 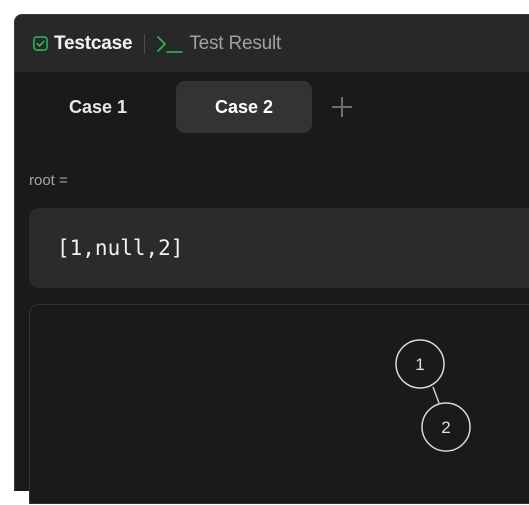 I want to click on tree-svg: 1 2, so click(x=433, y=395).